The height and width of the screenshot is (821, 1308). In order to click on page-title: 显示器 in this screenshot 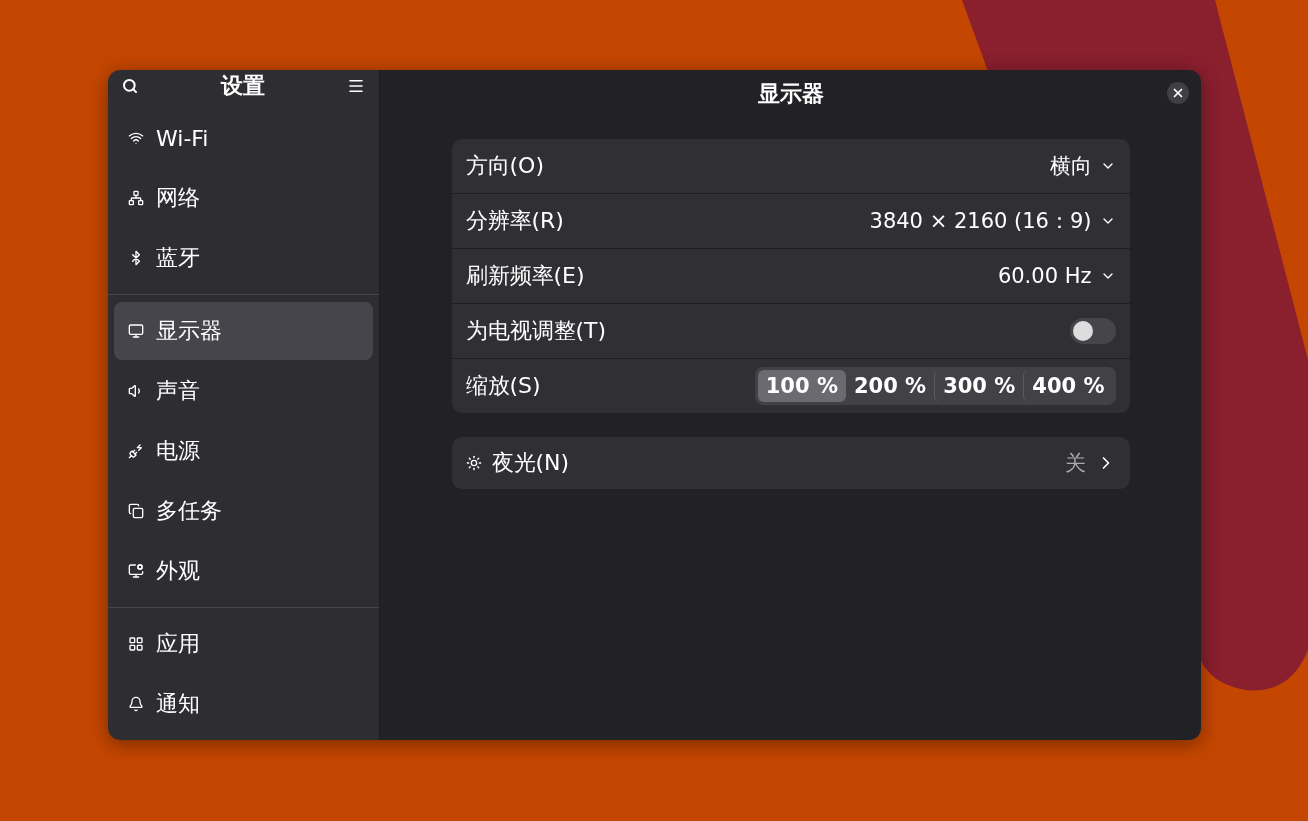, I will do `click(790, 94)`.